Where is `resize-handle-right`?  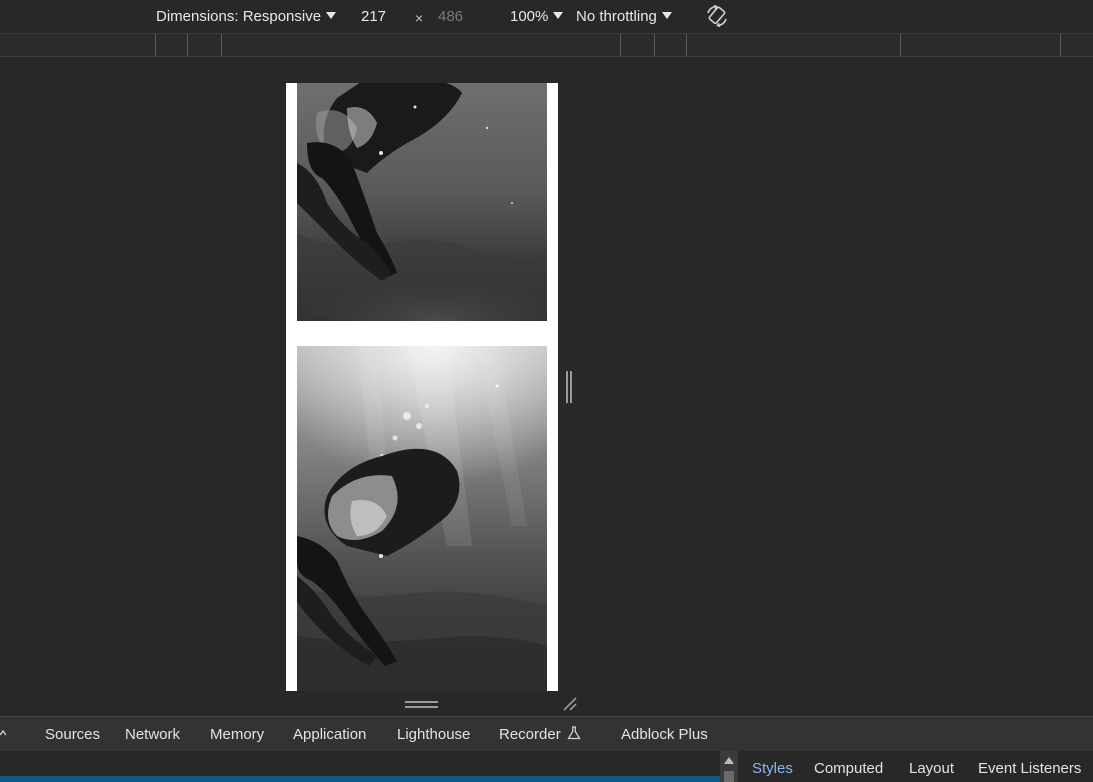
resize-handle-right is located at coordinates (569, 387).